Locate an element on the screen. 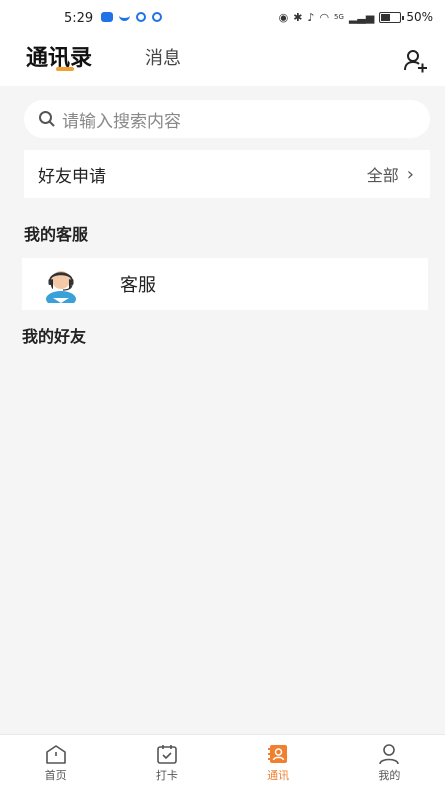  header: 通讯录 消息 is located at coordinates (222, 61).